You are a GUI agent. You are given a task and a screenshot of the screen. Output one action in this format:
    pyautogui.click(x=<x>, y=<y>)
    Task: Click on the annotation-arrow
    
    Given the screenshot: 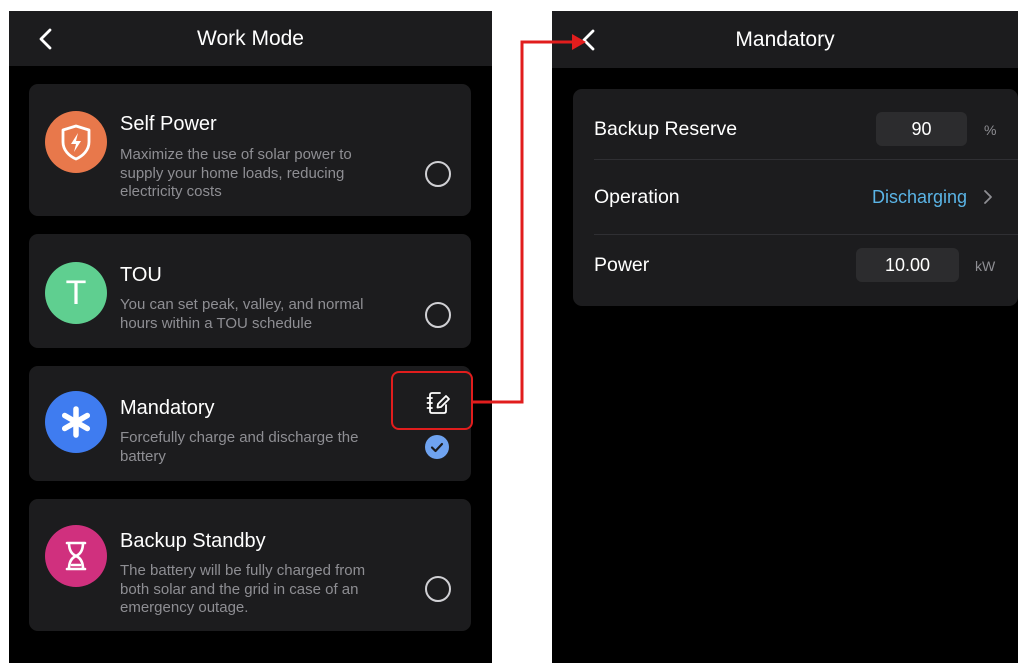 What is the action you would take?
    pyautogui.click(x=529, y=219)
    